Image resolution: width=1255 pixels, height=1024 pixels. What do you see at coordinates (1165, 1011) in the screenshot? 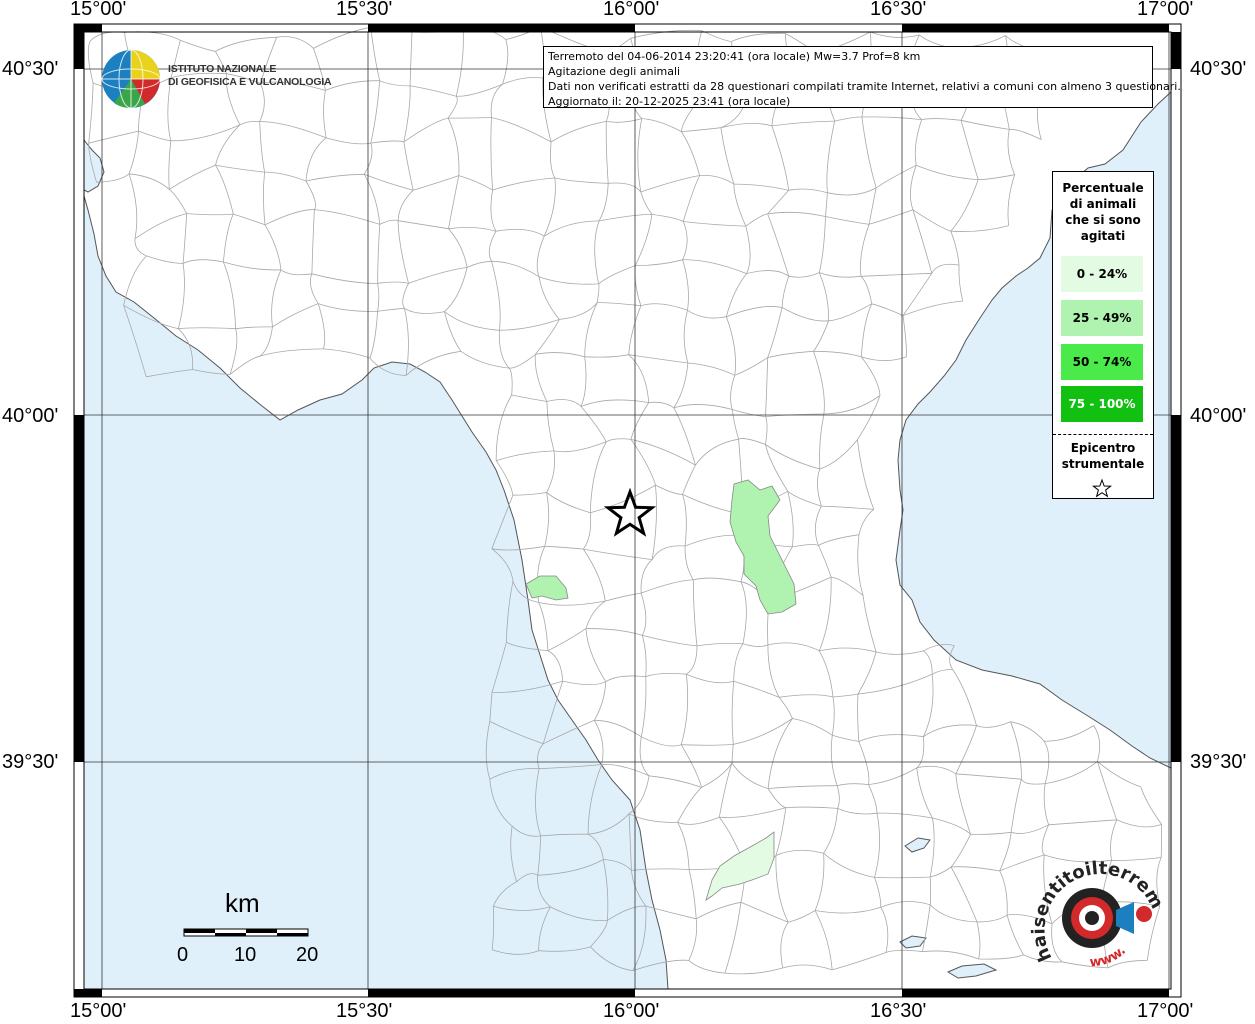
I see `lon-label-bottom-4: 17°00'` at bounding box center [1165, 1011].